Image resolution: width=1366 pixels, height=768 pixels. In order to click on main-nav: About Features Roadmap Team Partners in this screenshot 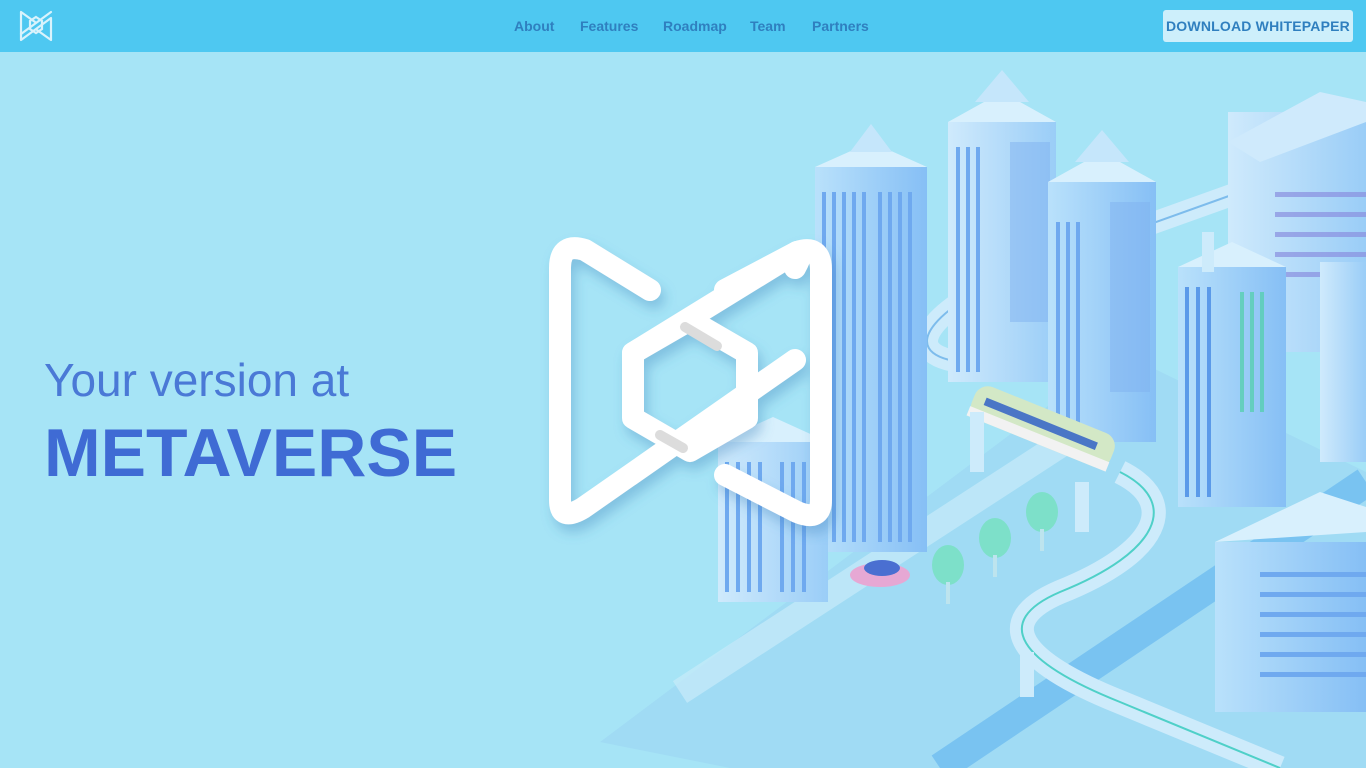, I will do `click(683, 26)`.